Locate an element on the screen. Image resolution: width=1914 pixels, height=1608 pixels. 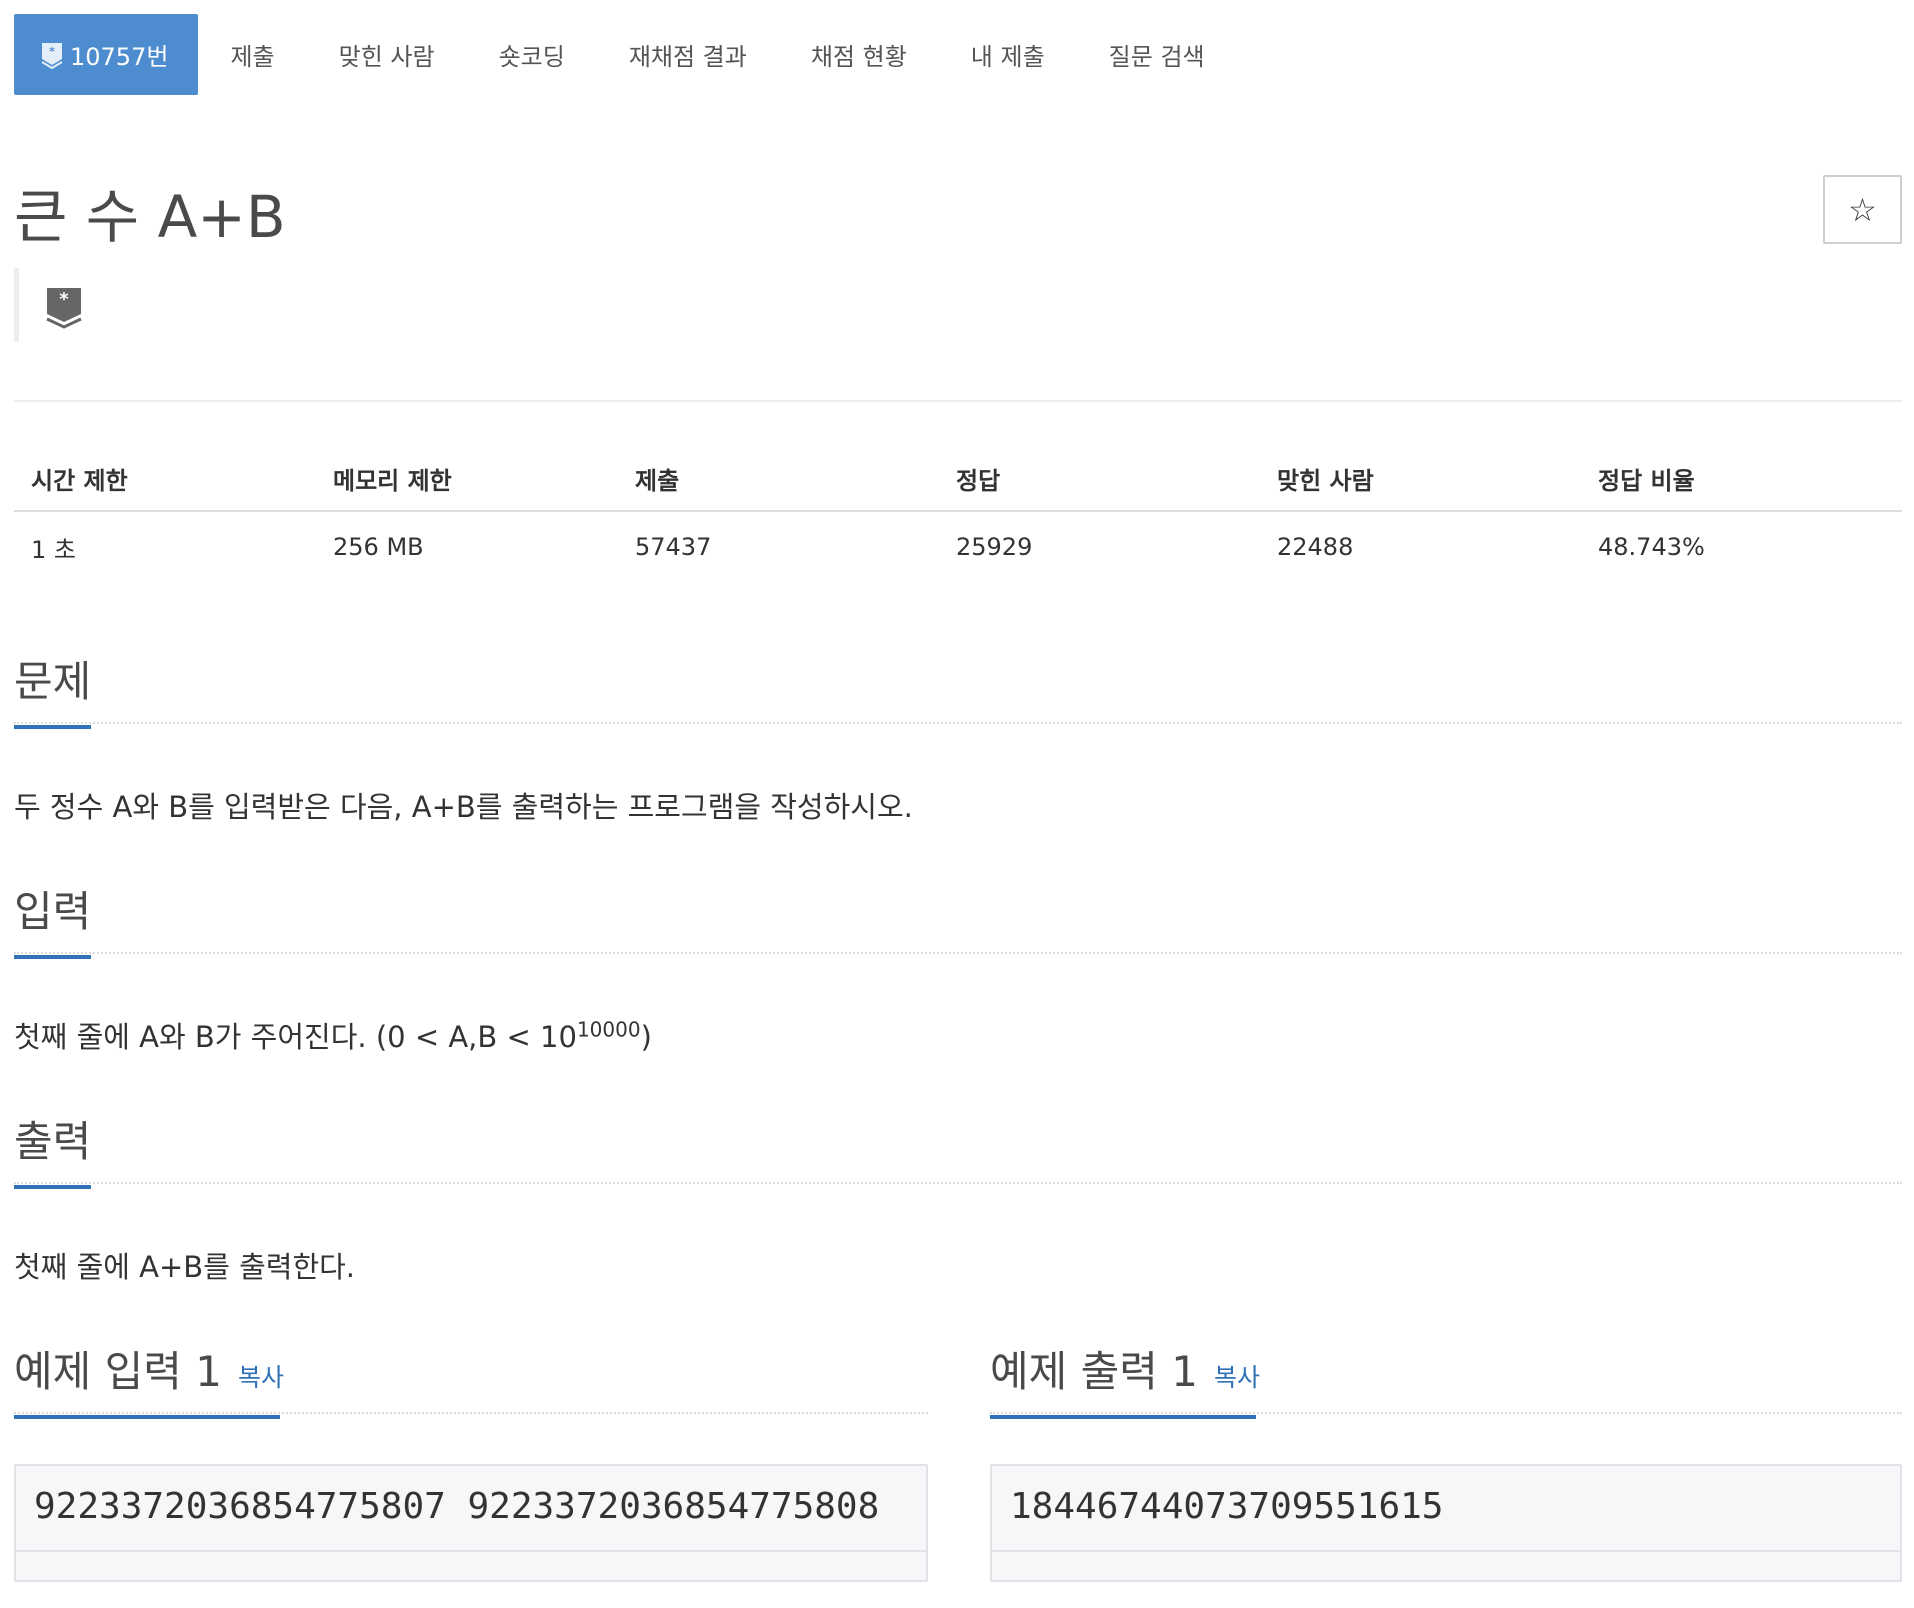
sample-output-value: 18446744073709551615 is located at coordinates (1446, 1509).